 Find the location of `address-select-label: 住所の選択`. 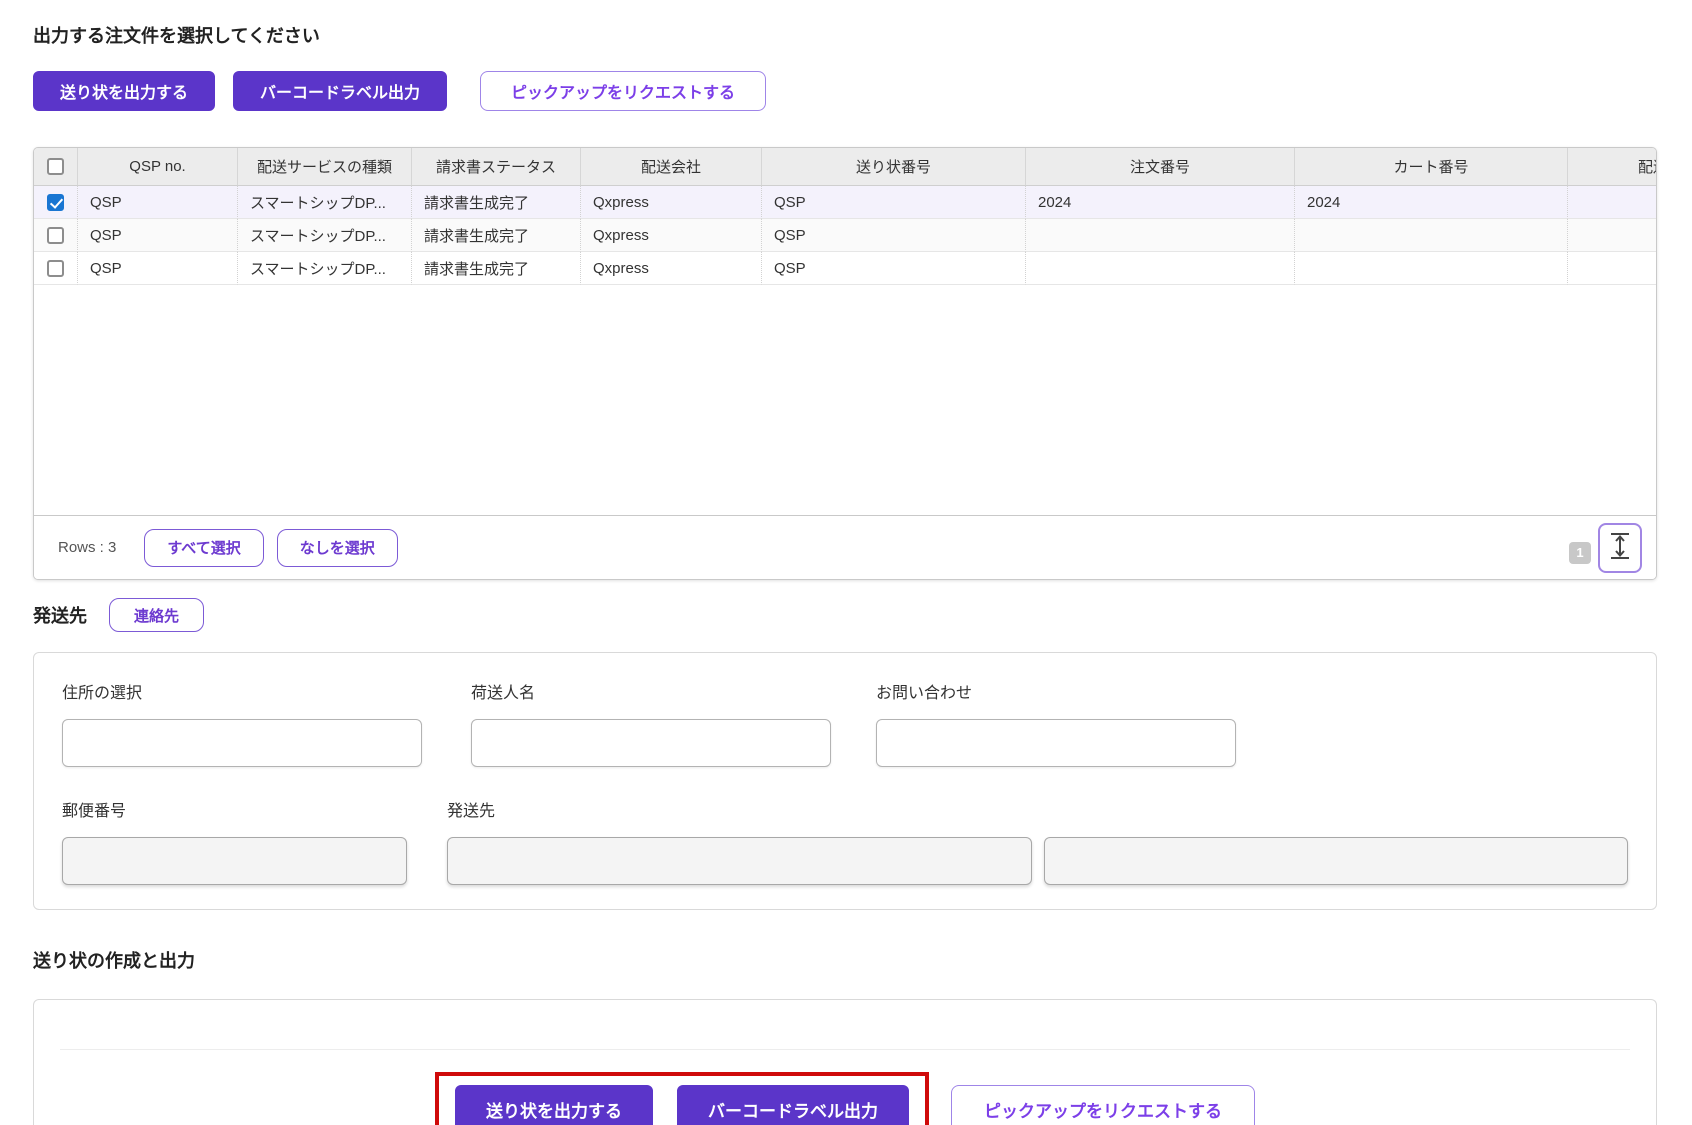

address-select-label: 住所の選択 is located at coordinates (102, 693).